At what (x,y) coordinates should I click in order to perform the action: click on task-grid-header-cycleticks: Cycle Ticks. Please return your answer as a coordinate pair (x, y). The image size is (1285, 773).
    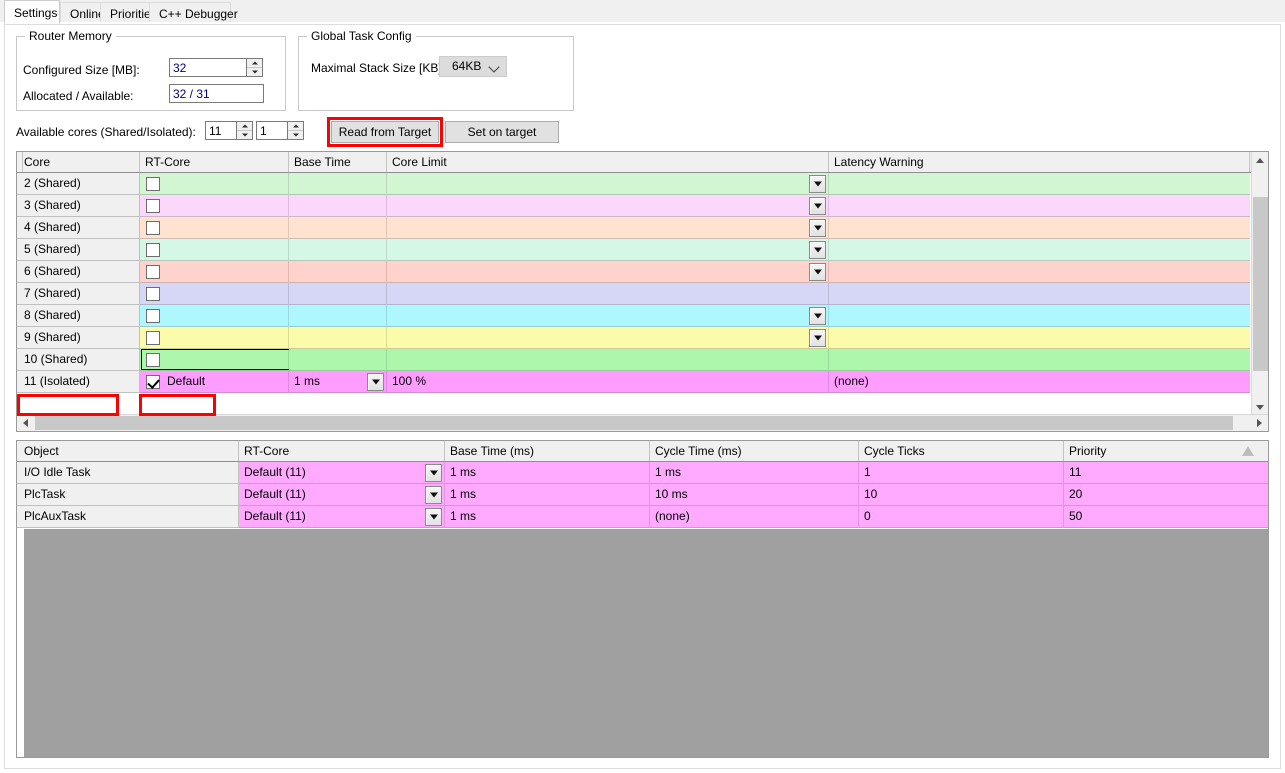
    Looking at the image, I should click on (961, 451).